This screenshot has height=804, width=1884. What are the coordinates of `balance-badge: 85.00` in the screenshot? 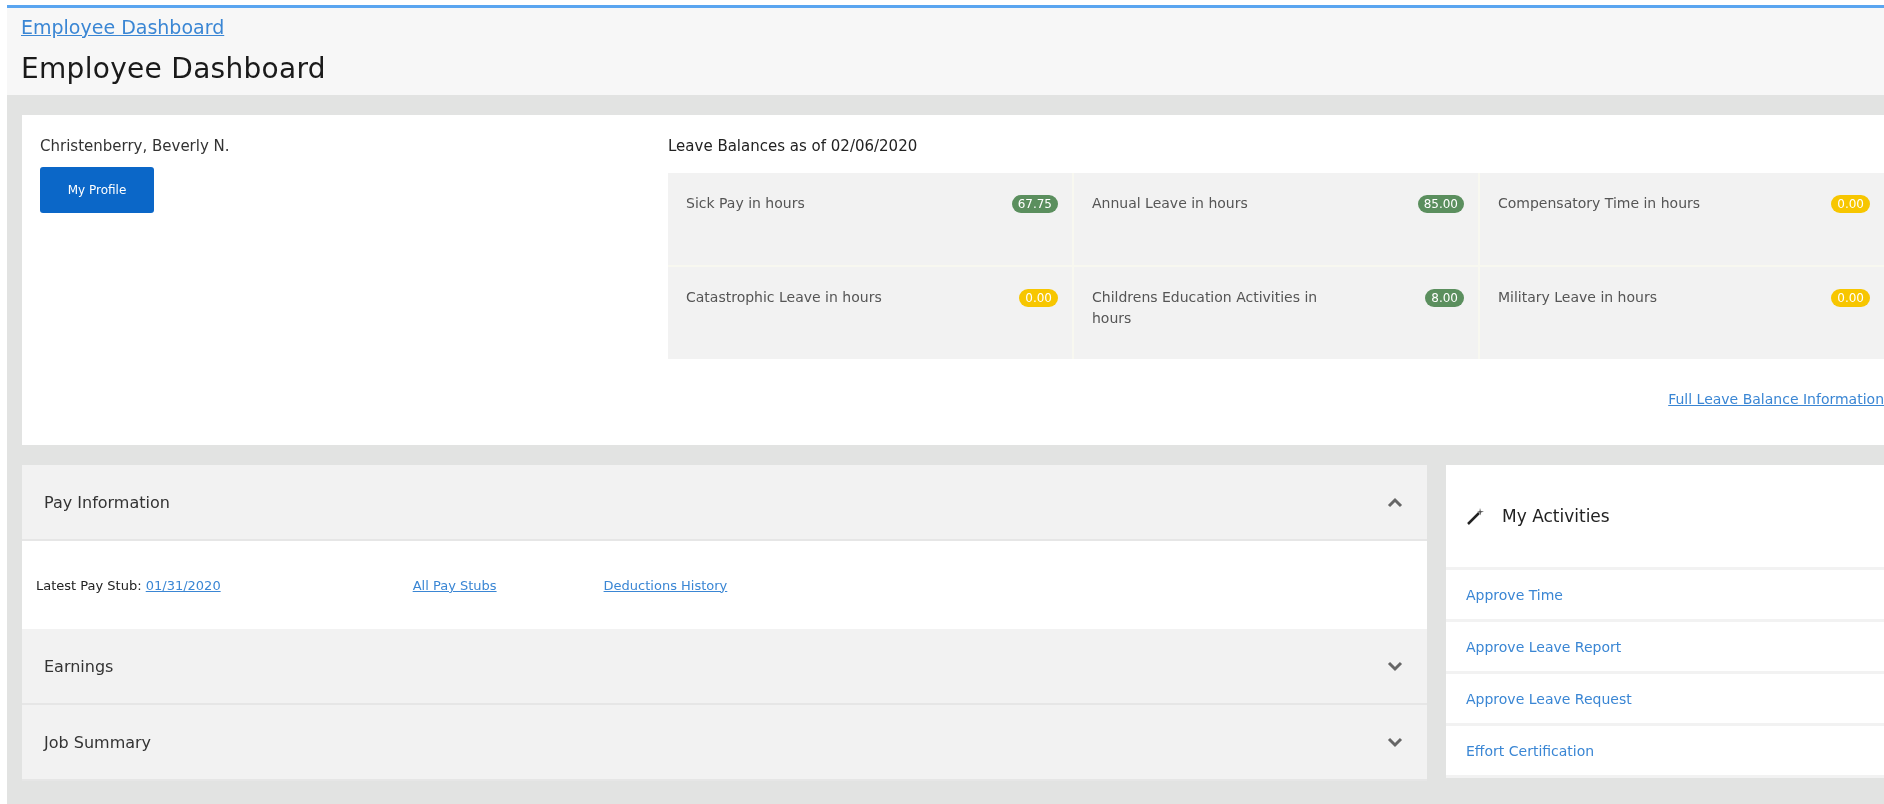 It's located at (1440, 204).